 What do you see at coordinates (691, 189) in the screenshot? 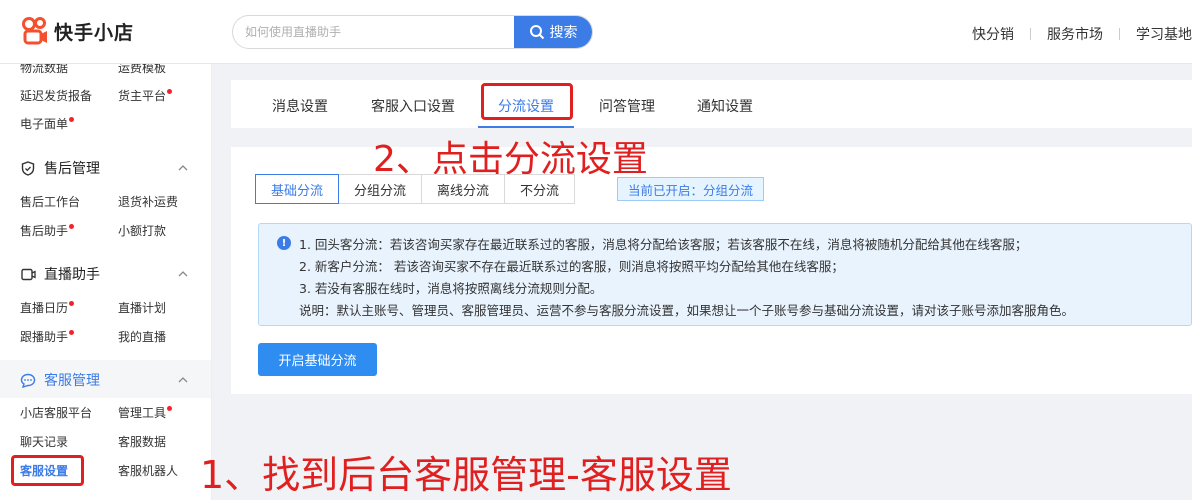
I see `current-status-tag: 当前已开启：分组分流` at bounding box center [691, 189].